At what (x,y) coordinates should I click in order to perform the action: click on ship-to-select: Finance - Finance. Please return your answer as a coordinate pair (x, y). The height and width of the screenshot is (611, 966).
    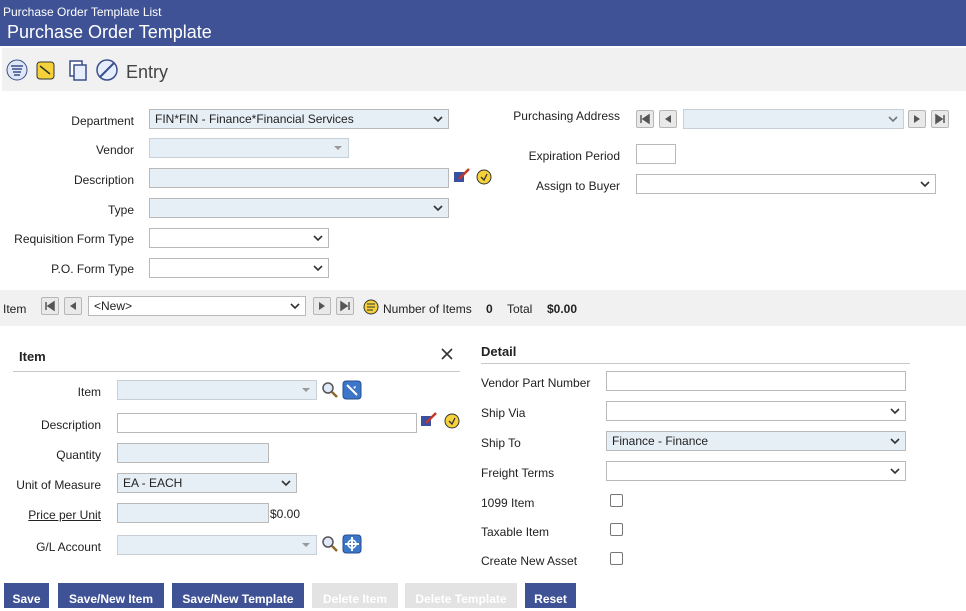
    Looking at the image, I should click on (756, 441).